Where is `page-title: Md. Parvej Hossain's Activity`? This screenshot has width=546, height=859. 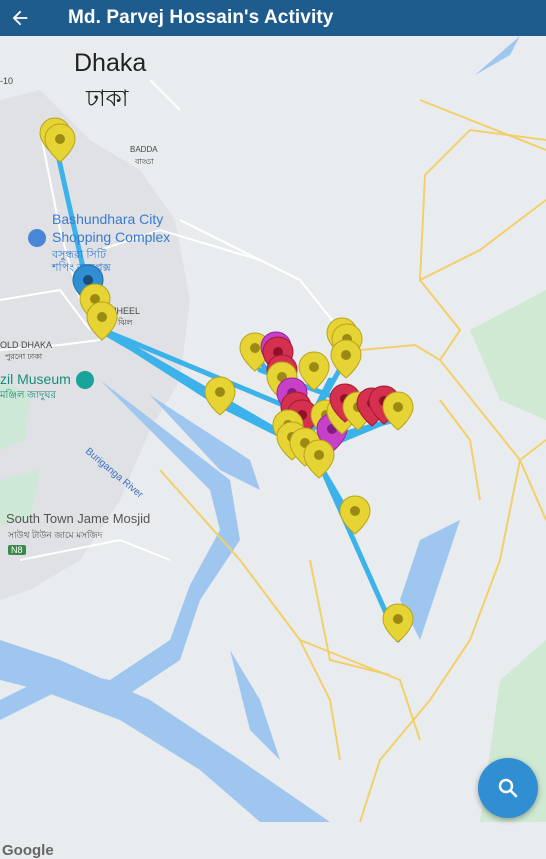 page-title: Md. Parvej Hossain's Activity is located at coordinates (201, 17).